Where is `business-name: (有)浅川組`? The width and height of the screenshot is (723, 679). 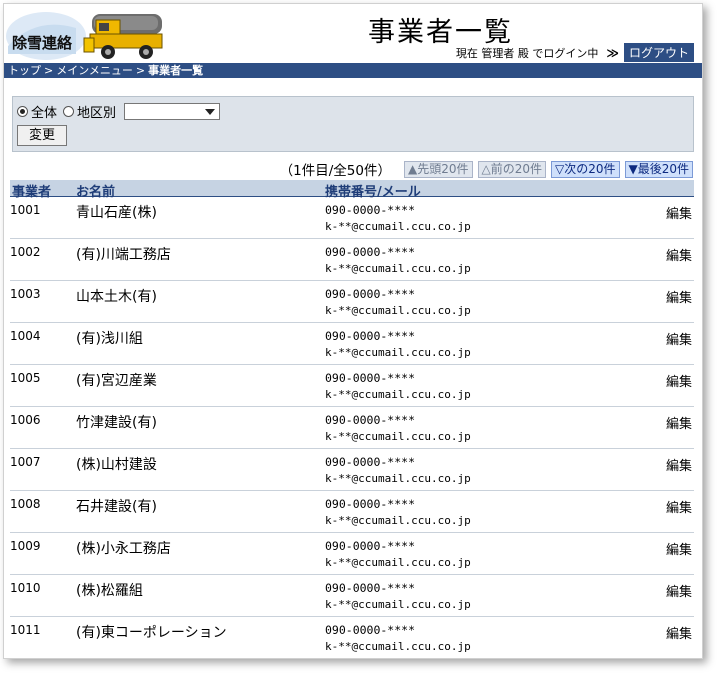 business-name: (有)浅川組 is located at coordinates (109, 339).